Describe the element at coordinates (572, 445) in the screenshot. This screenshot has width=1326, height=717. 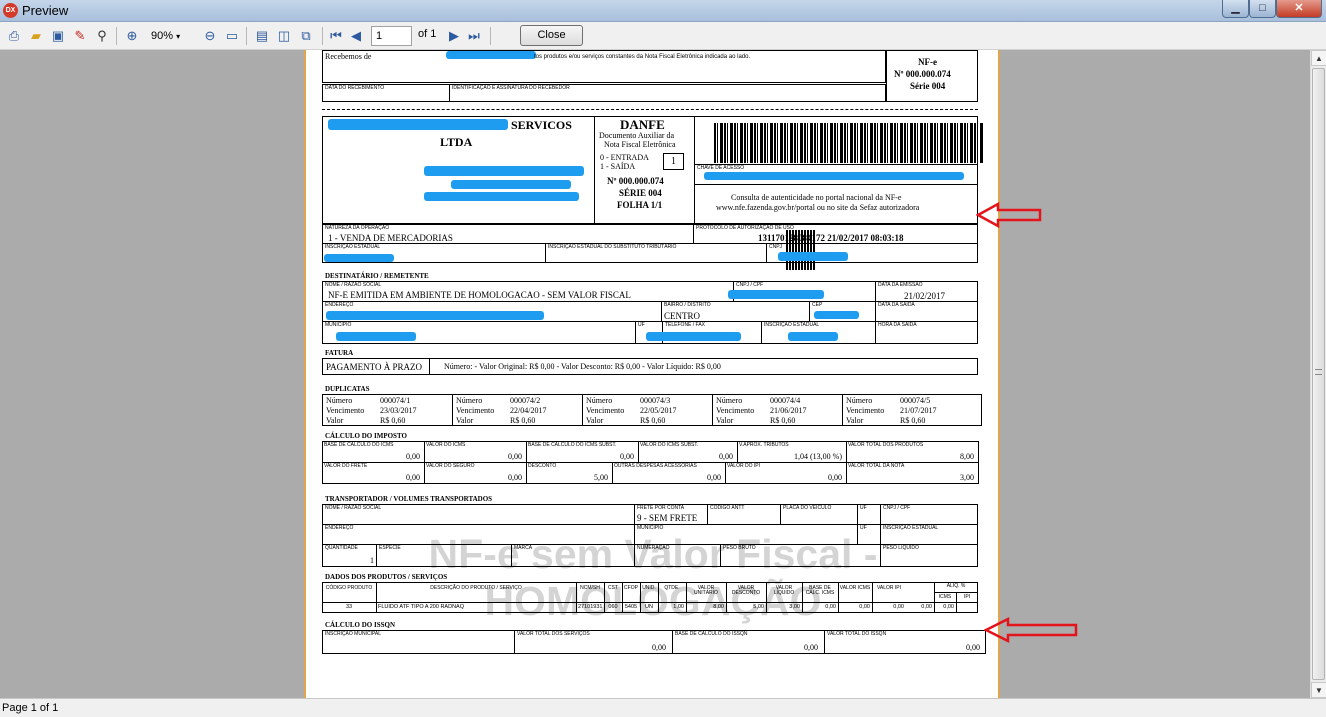
I see `imposto-label: BASE DE CÁLCULO DO ICMS SUBST.` at that location.